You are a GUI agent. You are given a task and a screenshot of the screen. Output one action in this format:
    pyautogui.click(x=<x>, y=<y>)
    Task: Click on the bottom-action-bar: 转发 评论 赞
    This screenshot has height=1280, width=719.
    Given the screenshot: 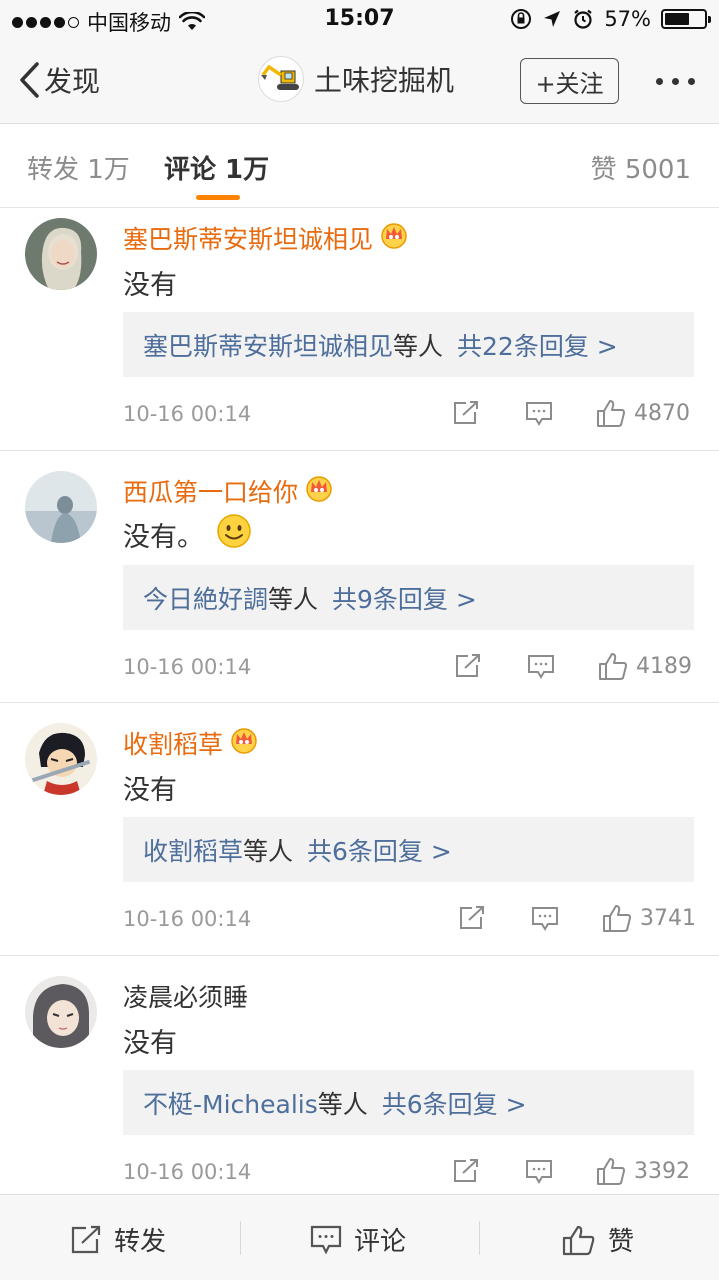 What is the action you would take?
    pyautogui.click(x=359, y=1237)
    